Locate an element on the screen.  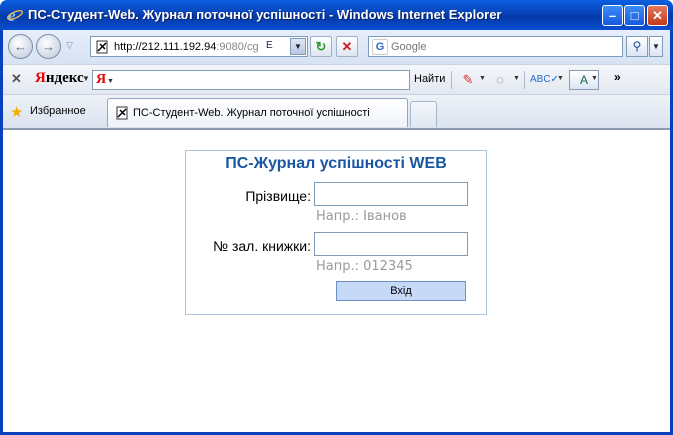
spellcheck-icon: ABC✓ is located at coordinates (544, 80).